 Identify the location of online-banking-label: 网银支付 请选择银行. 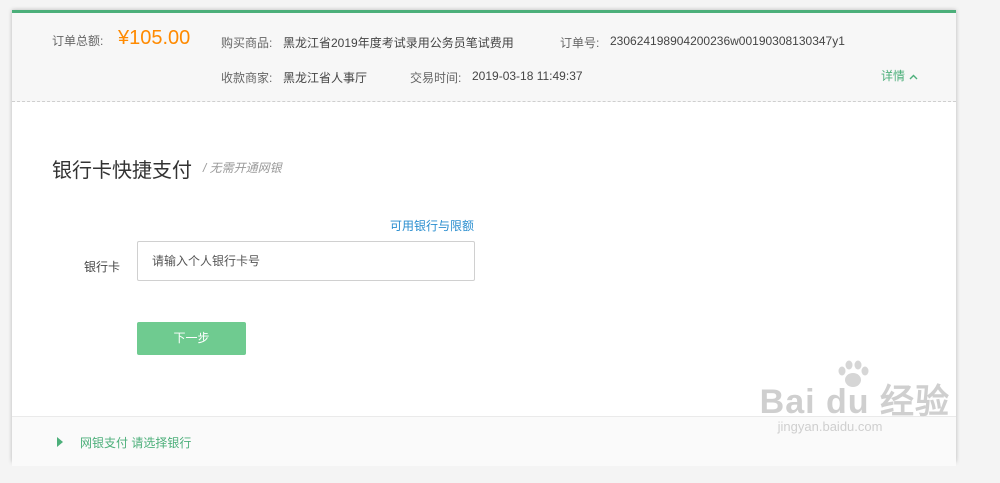
(136, 443).